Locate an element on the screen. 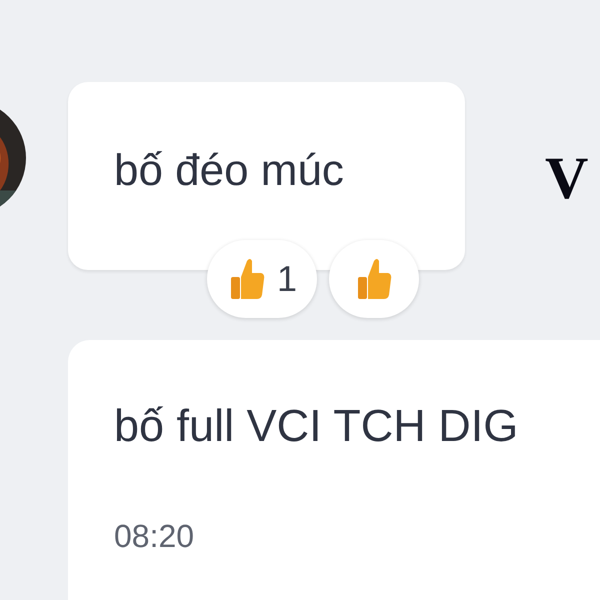 This screenshot has height=600, width=600. message-time: 08:20 is located at coordinates (155, 536).